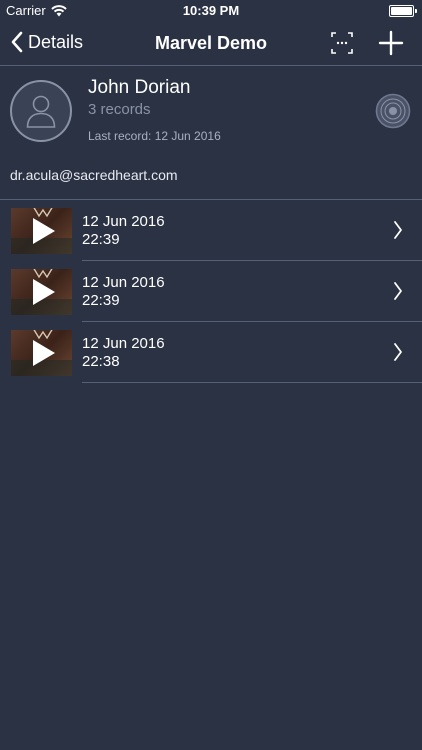 The height and width of the screenshot is (750, 422). I want to click on contact-badge-icon, so click(393, 111).